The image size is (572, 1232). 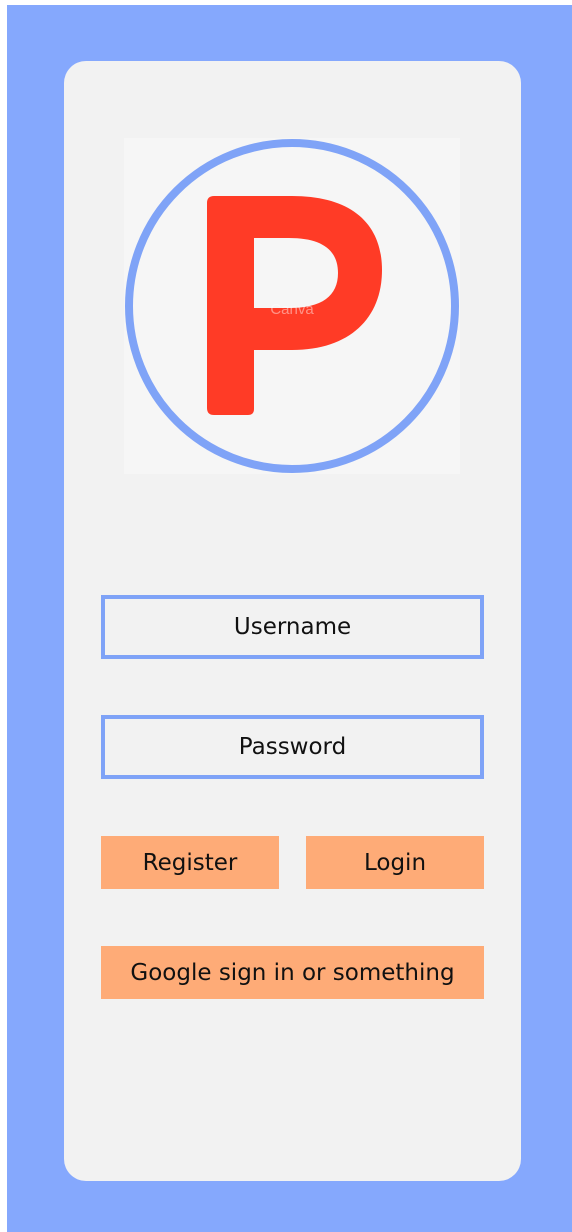 I want to click on password-placeholder: Password, so click(x=292, y=747).